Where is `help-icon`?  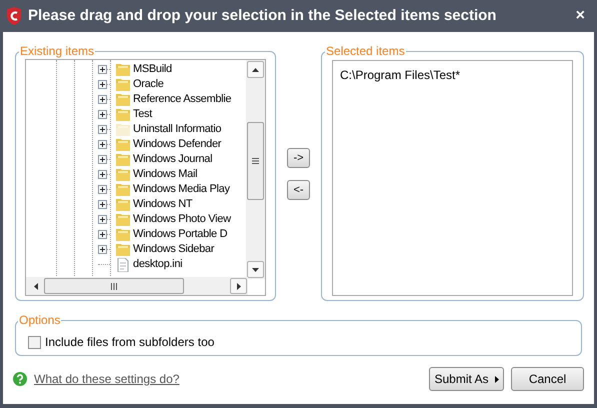
help-icon is located at coordinates (20, 379).